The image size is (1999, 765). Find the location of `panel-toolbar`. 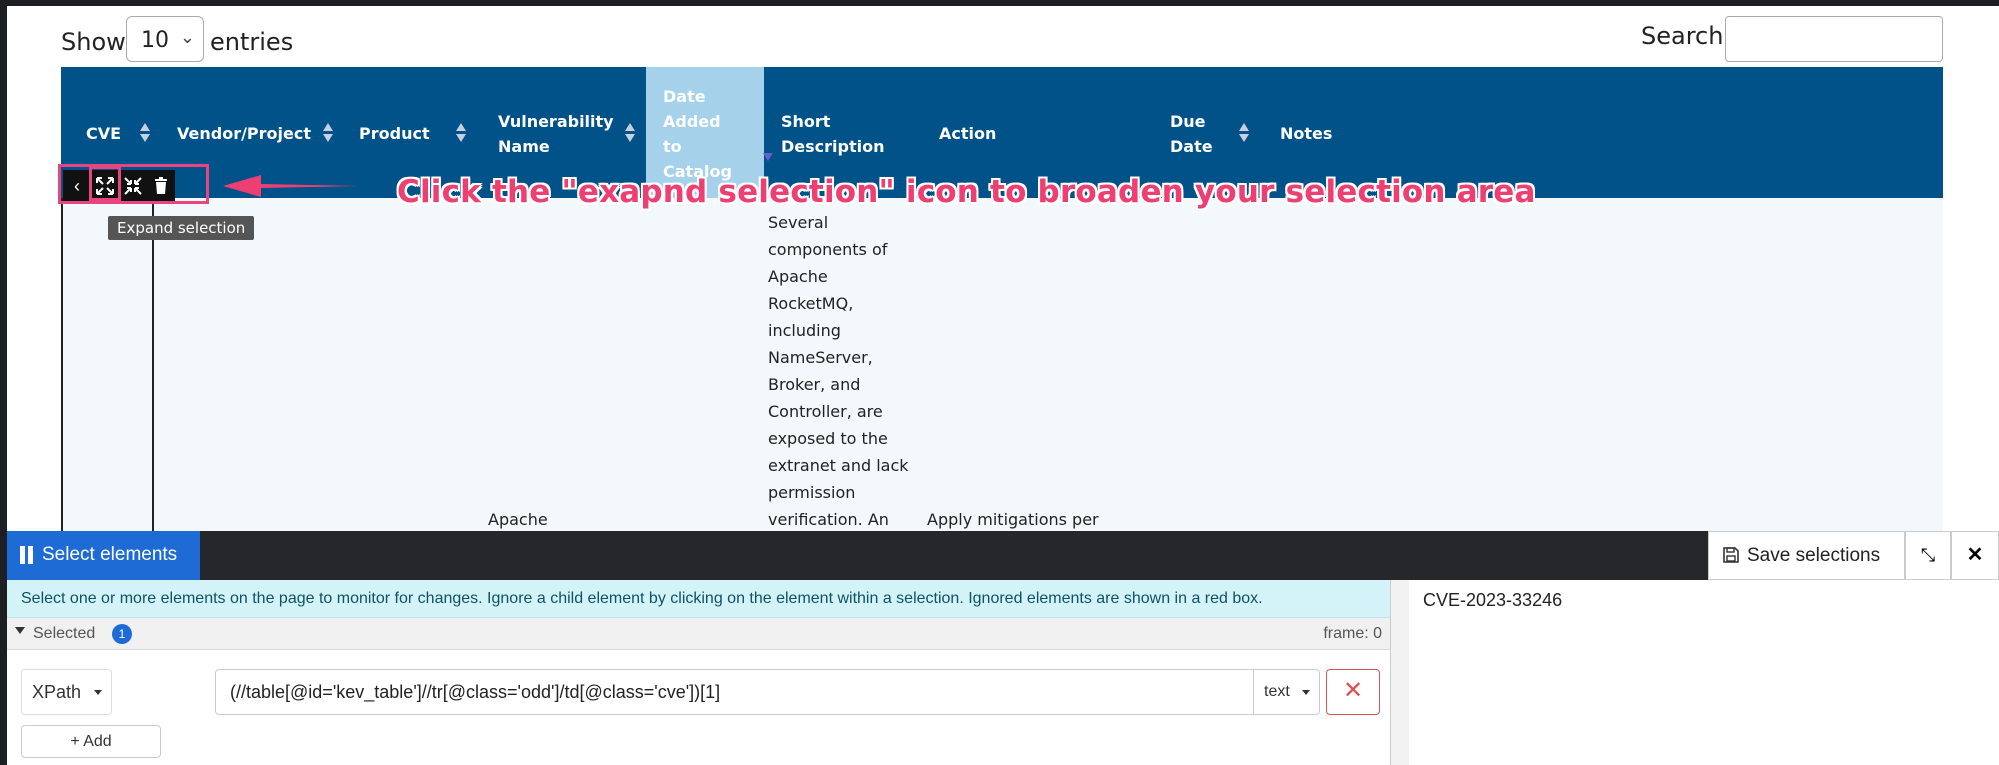

panel-toolbar is located at coordinates (1003, 555).